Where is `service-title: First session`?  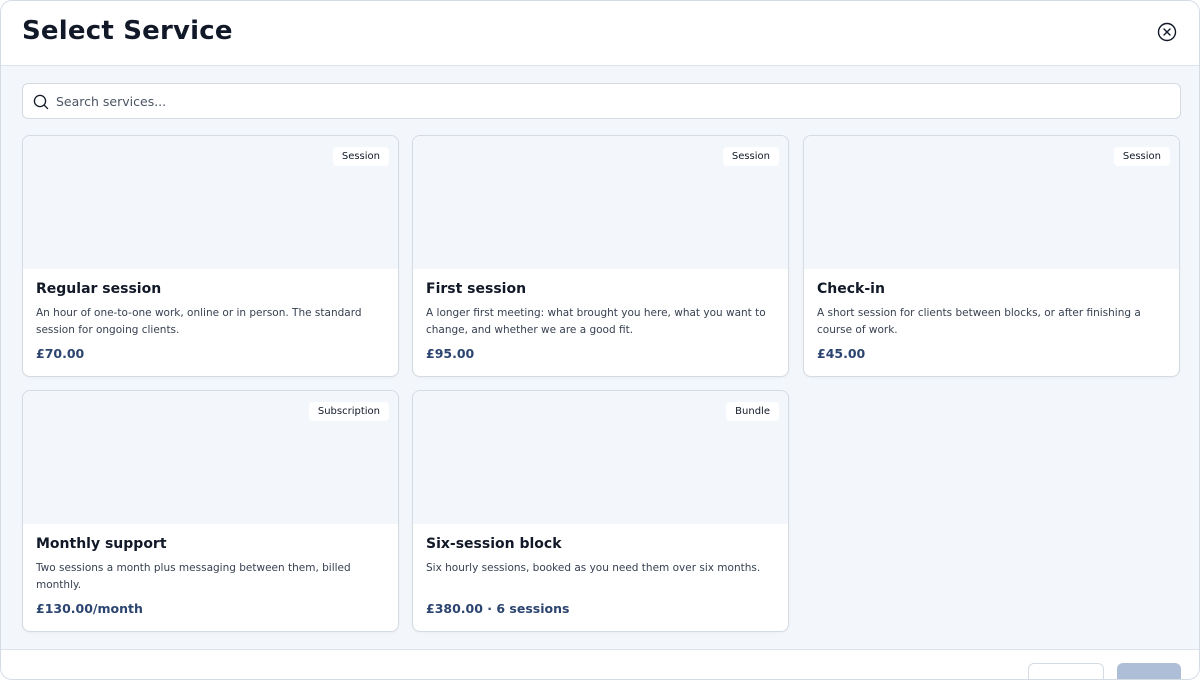
service-title: First session is located at coordinates (476, 289).